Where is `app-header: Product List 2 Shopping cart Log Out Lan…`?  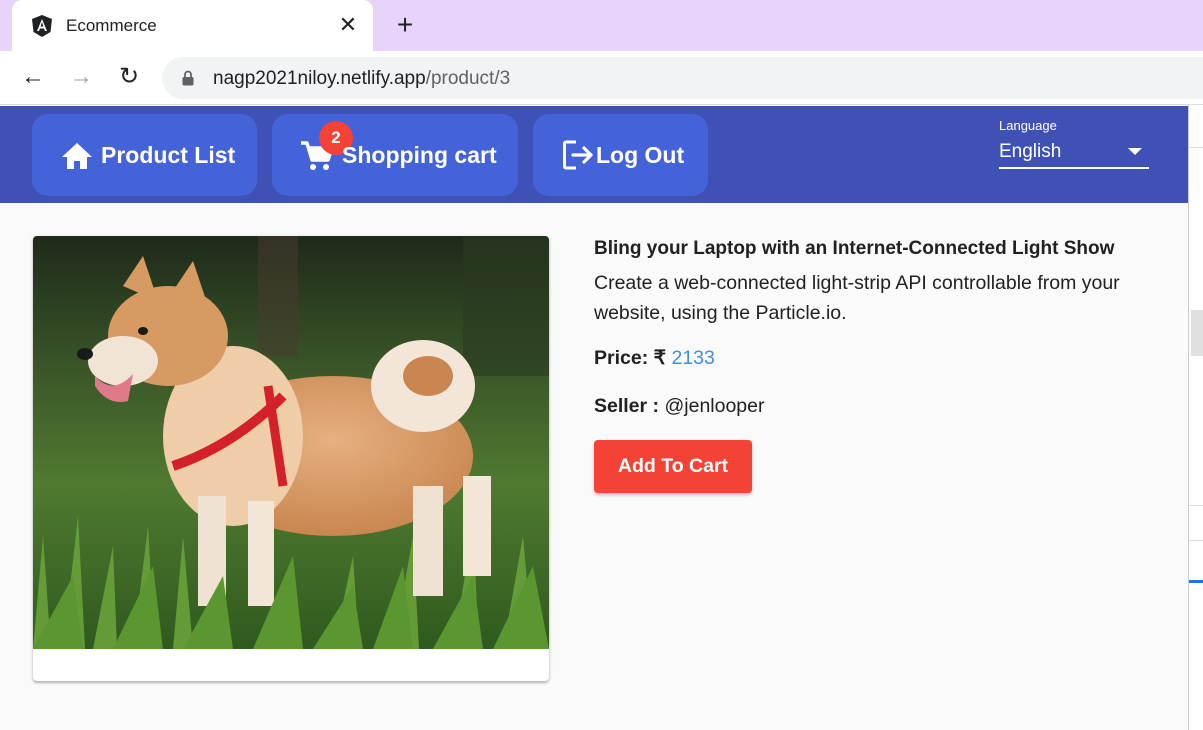 app-header: Product List 2 Shopping cart Log Out Lan… is located at coordinates (594, 154).